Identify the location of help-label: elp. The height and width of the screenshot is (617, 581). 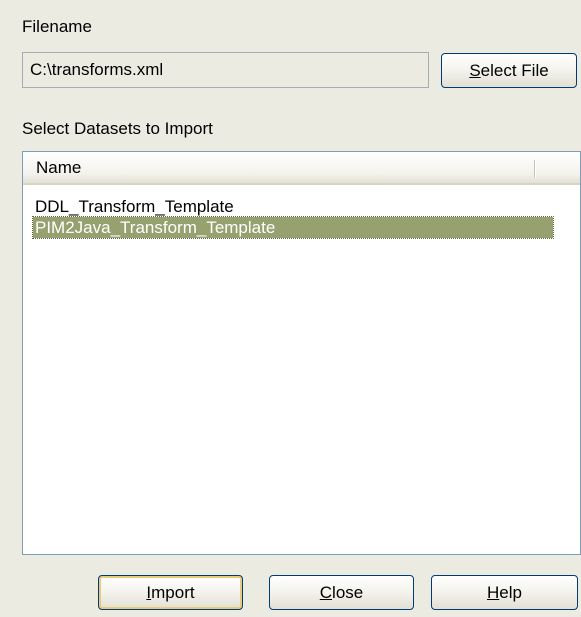
(510, 592).